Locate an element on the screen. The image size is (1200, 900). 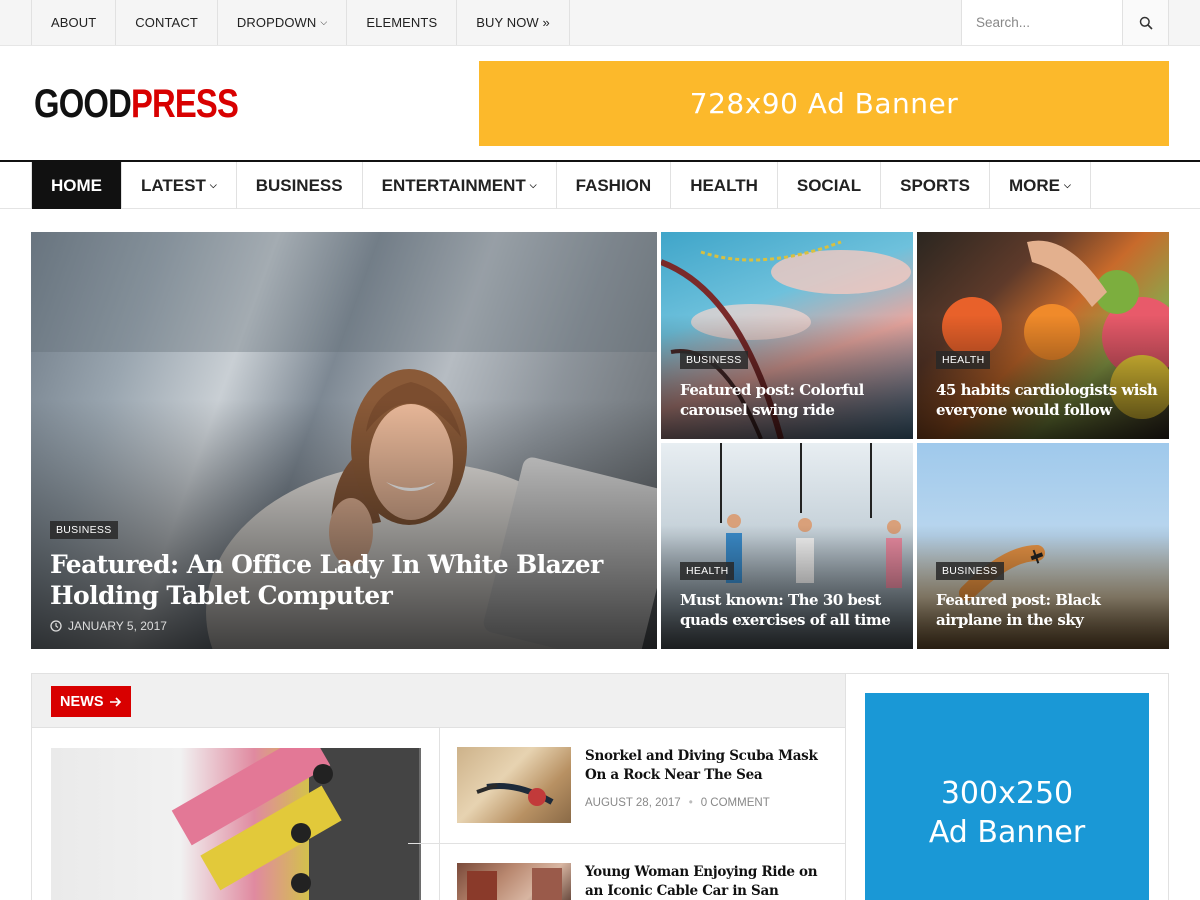
search-button is located at coordinates (1145, 22).